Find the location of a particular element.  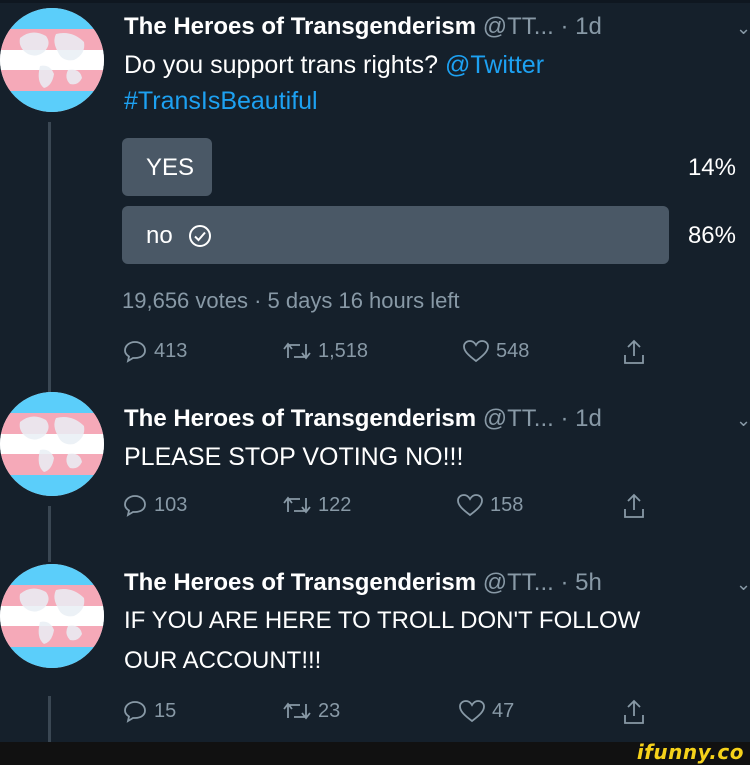

poll-meta: 19,656 votes · 5 days 16 hours left is located at coordinates (291, 300).